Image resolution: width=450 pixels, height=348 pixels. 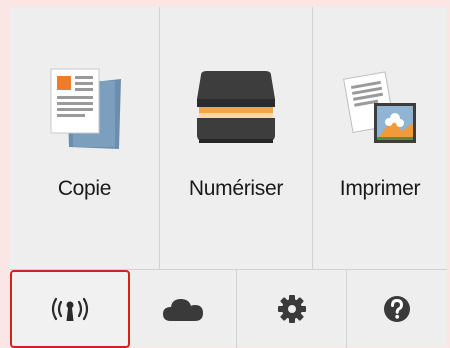 I want to click on cloud-icon, so click(x=183, y=310).